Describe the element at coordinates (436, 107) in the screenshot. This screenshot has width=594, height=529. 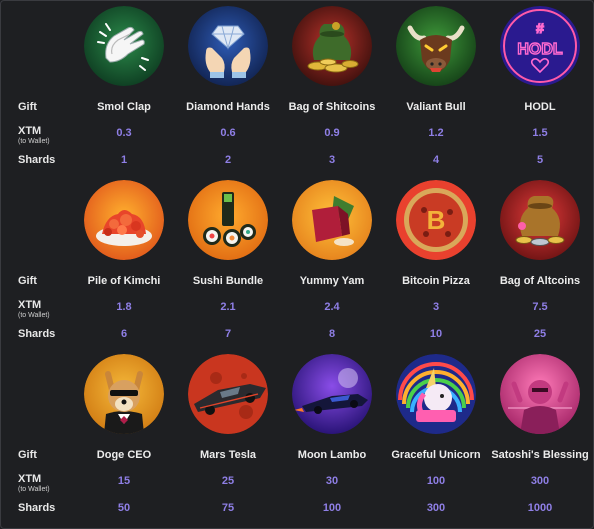
I see `gift-name: Valiant Bull` at that location.